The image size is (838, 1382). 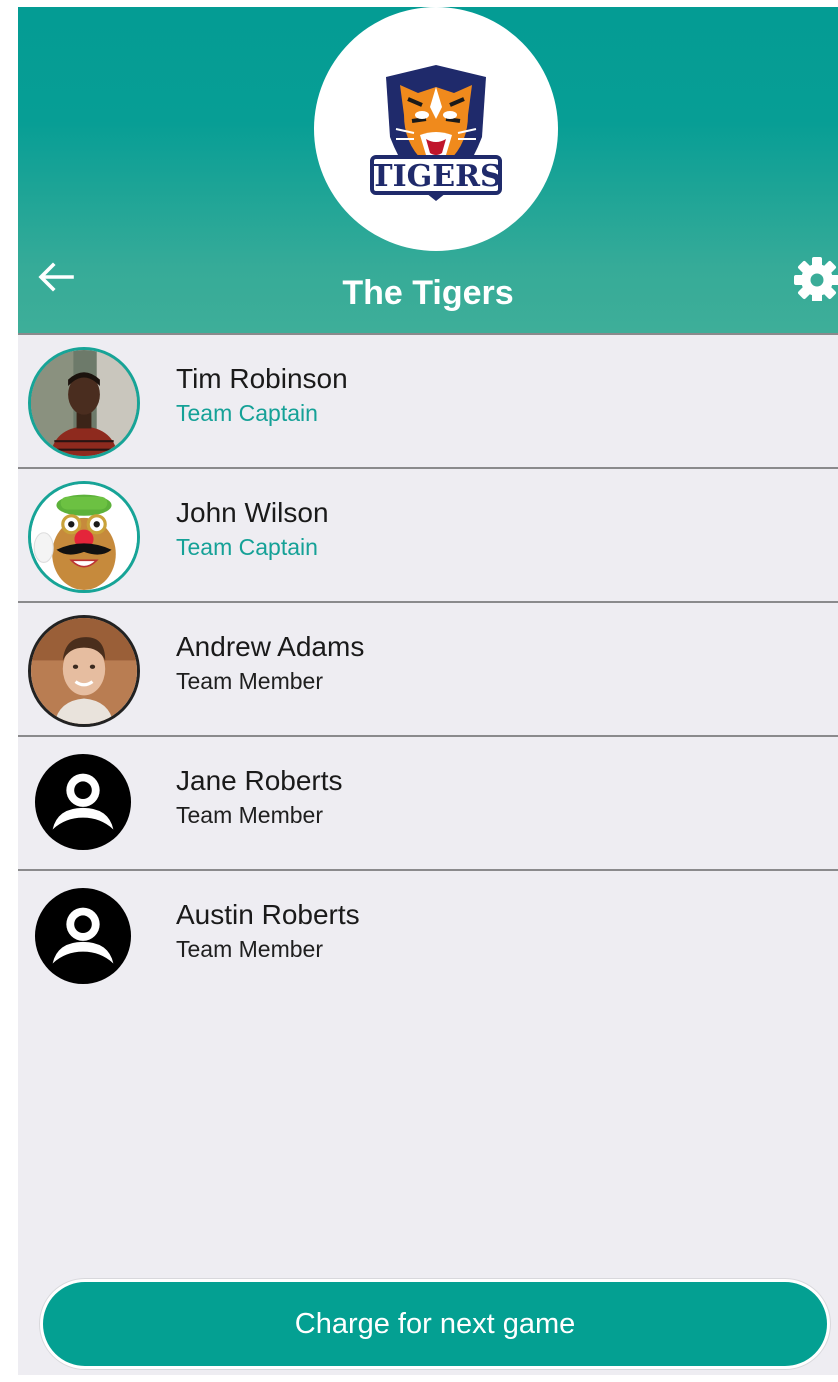 What do you see at coordinates (270, 646) in the screenshot?
I see `member-name: Andrew Adams` at bounding box center [270, 646].